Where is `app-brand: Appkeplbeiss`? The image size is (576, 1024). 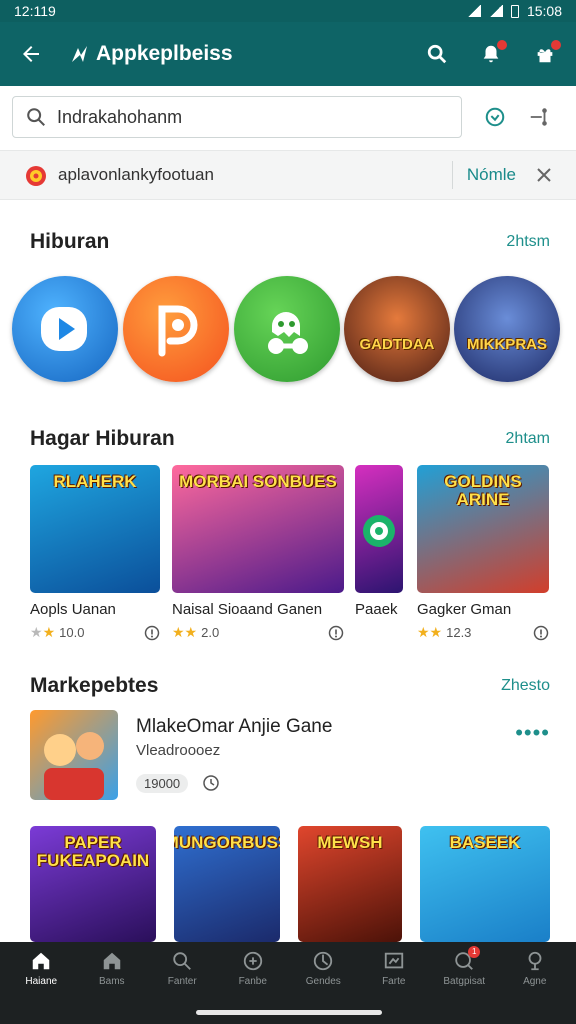 app-brand: Appkeplbeiss is located at coordinates (245, 54).